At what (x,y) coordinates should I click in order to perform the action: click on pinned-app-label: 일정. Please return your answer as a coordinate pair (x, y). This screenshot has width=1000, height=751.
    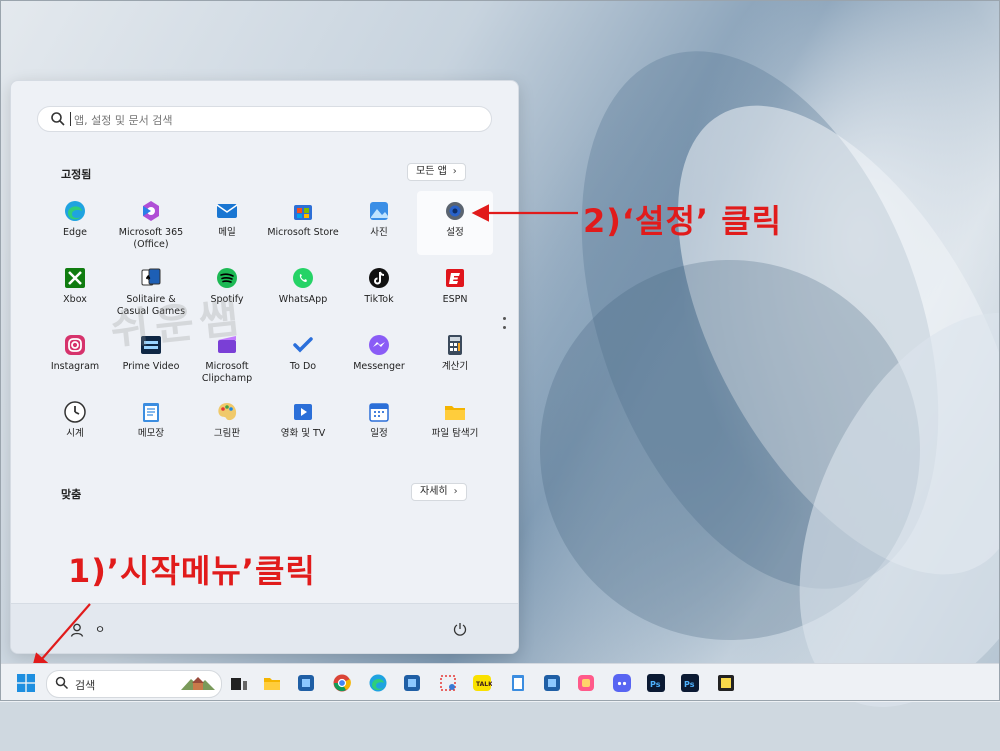
    Looking at the image, I should click on (379, 433).